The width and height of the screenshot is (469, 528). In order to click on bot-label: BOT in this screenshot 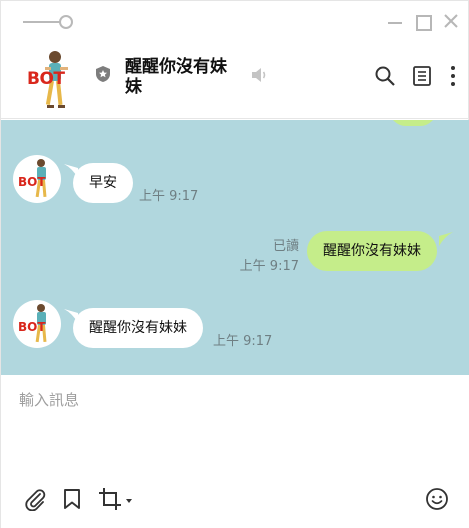, I will do `click(46, 79)`.